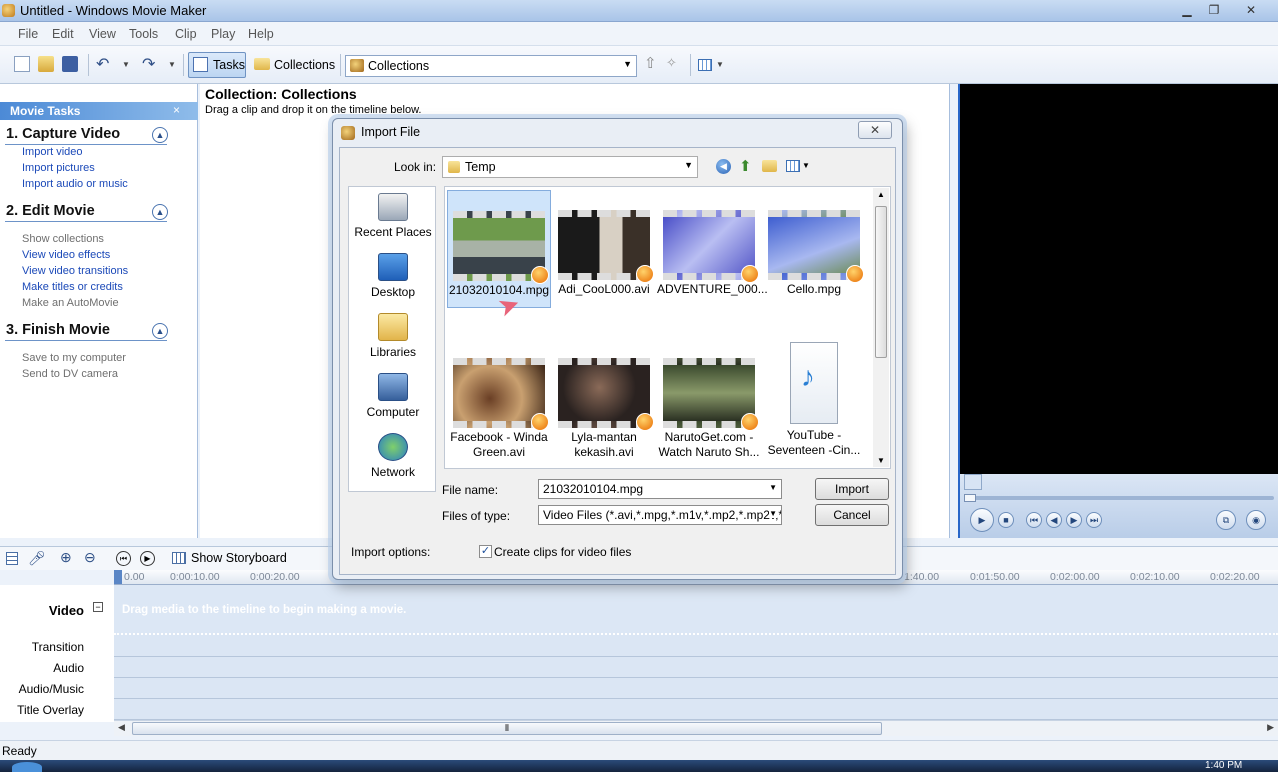 Image resolution: width=1278 pixels, height=772 pixels. I want to click on section-edit-movie: 2. Edit Movie, so click(50, 211).